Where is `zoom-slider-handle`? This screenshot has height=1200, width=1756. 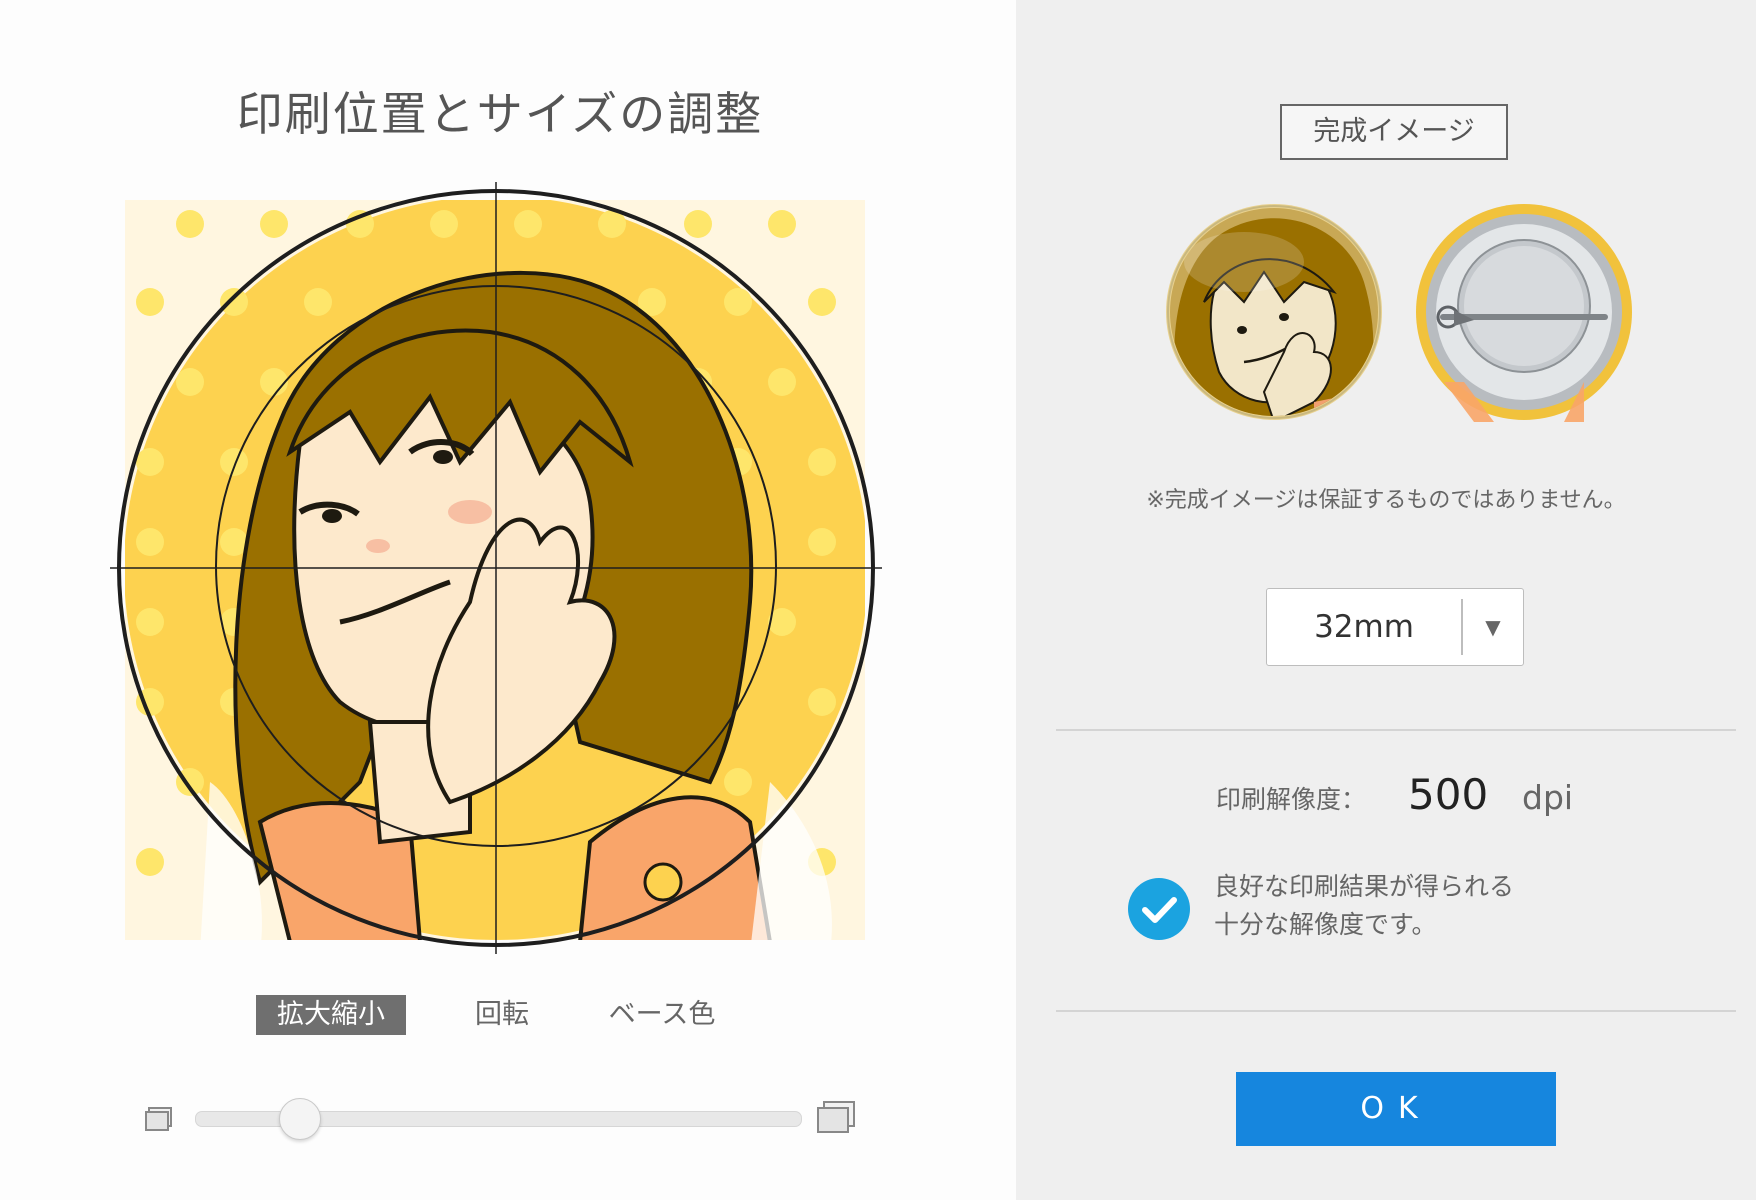
zoom-slider-handle is located at coordinates (300, 1119).